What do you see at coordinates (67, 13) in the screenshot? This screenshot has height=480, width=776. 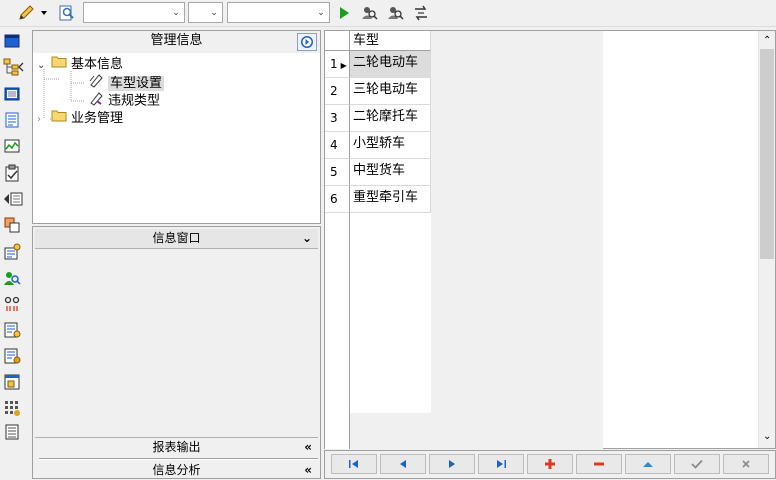 I see `preview-icon` at bounding box center [67, 13].